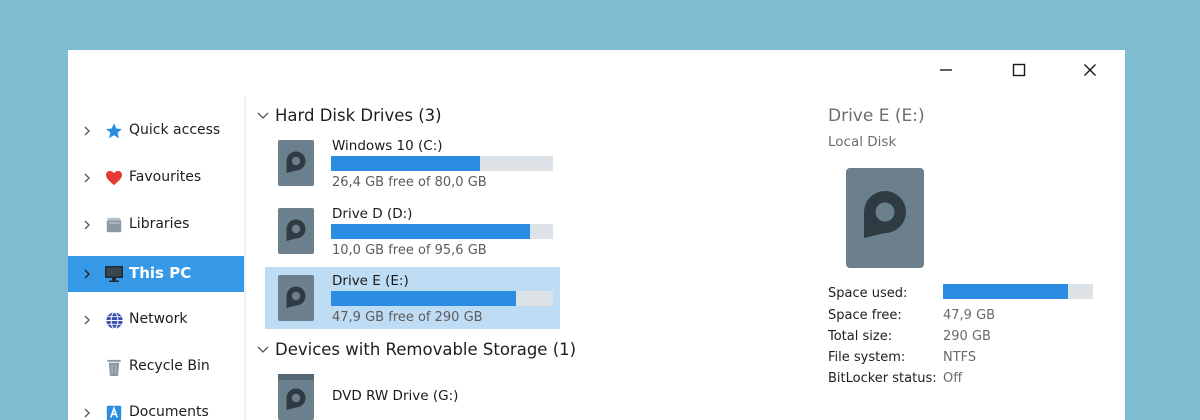 The image size is (1200, 420). What do you see at coordinates (114, 411) in the screenshot?
I see `documents-icon` at bounding box center [114, 411].